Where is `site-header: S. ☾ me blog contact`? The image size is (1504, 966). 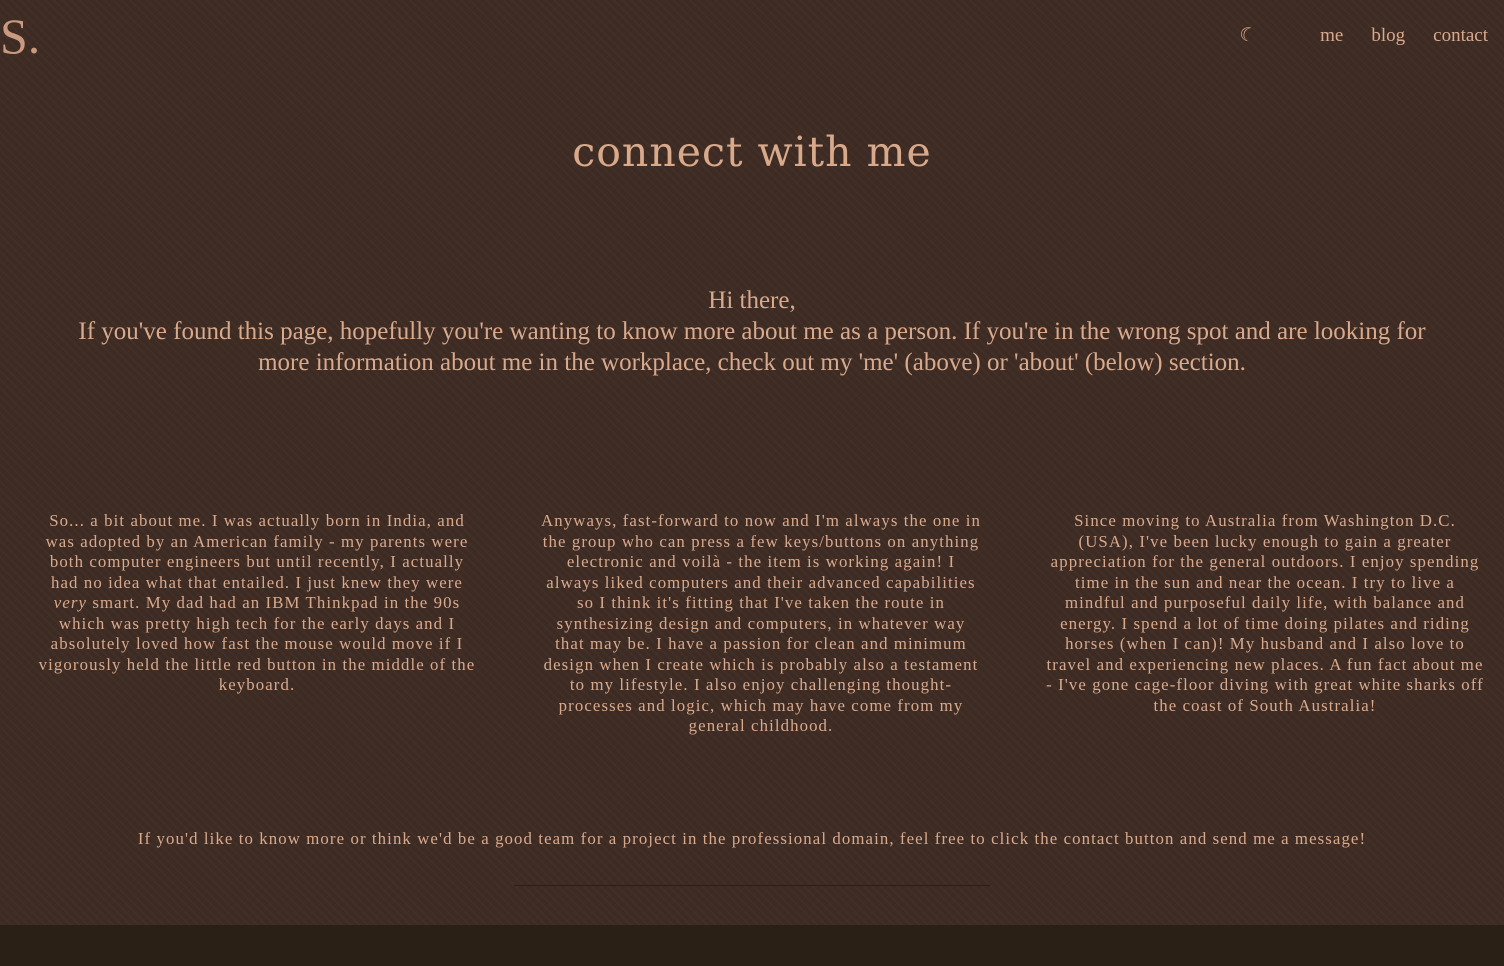
site-header: S. ☾ me blog contact is located at coordinates (752, 40).